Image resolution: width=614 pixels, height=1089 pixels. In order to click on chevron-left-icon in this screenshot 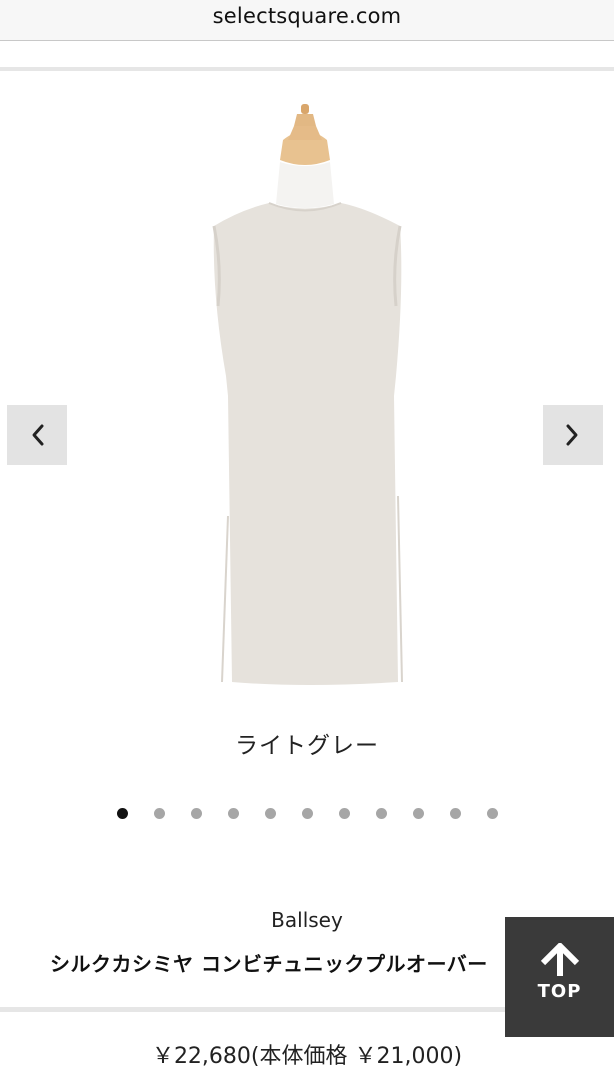, I will do `click(38, 435)`.